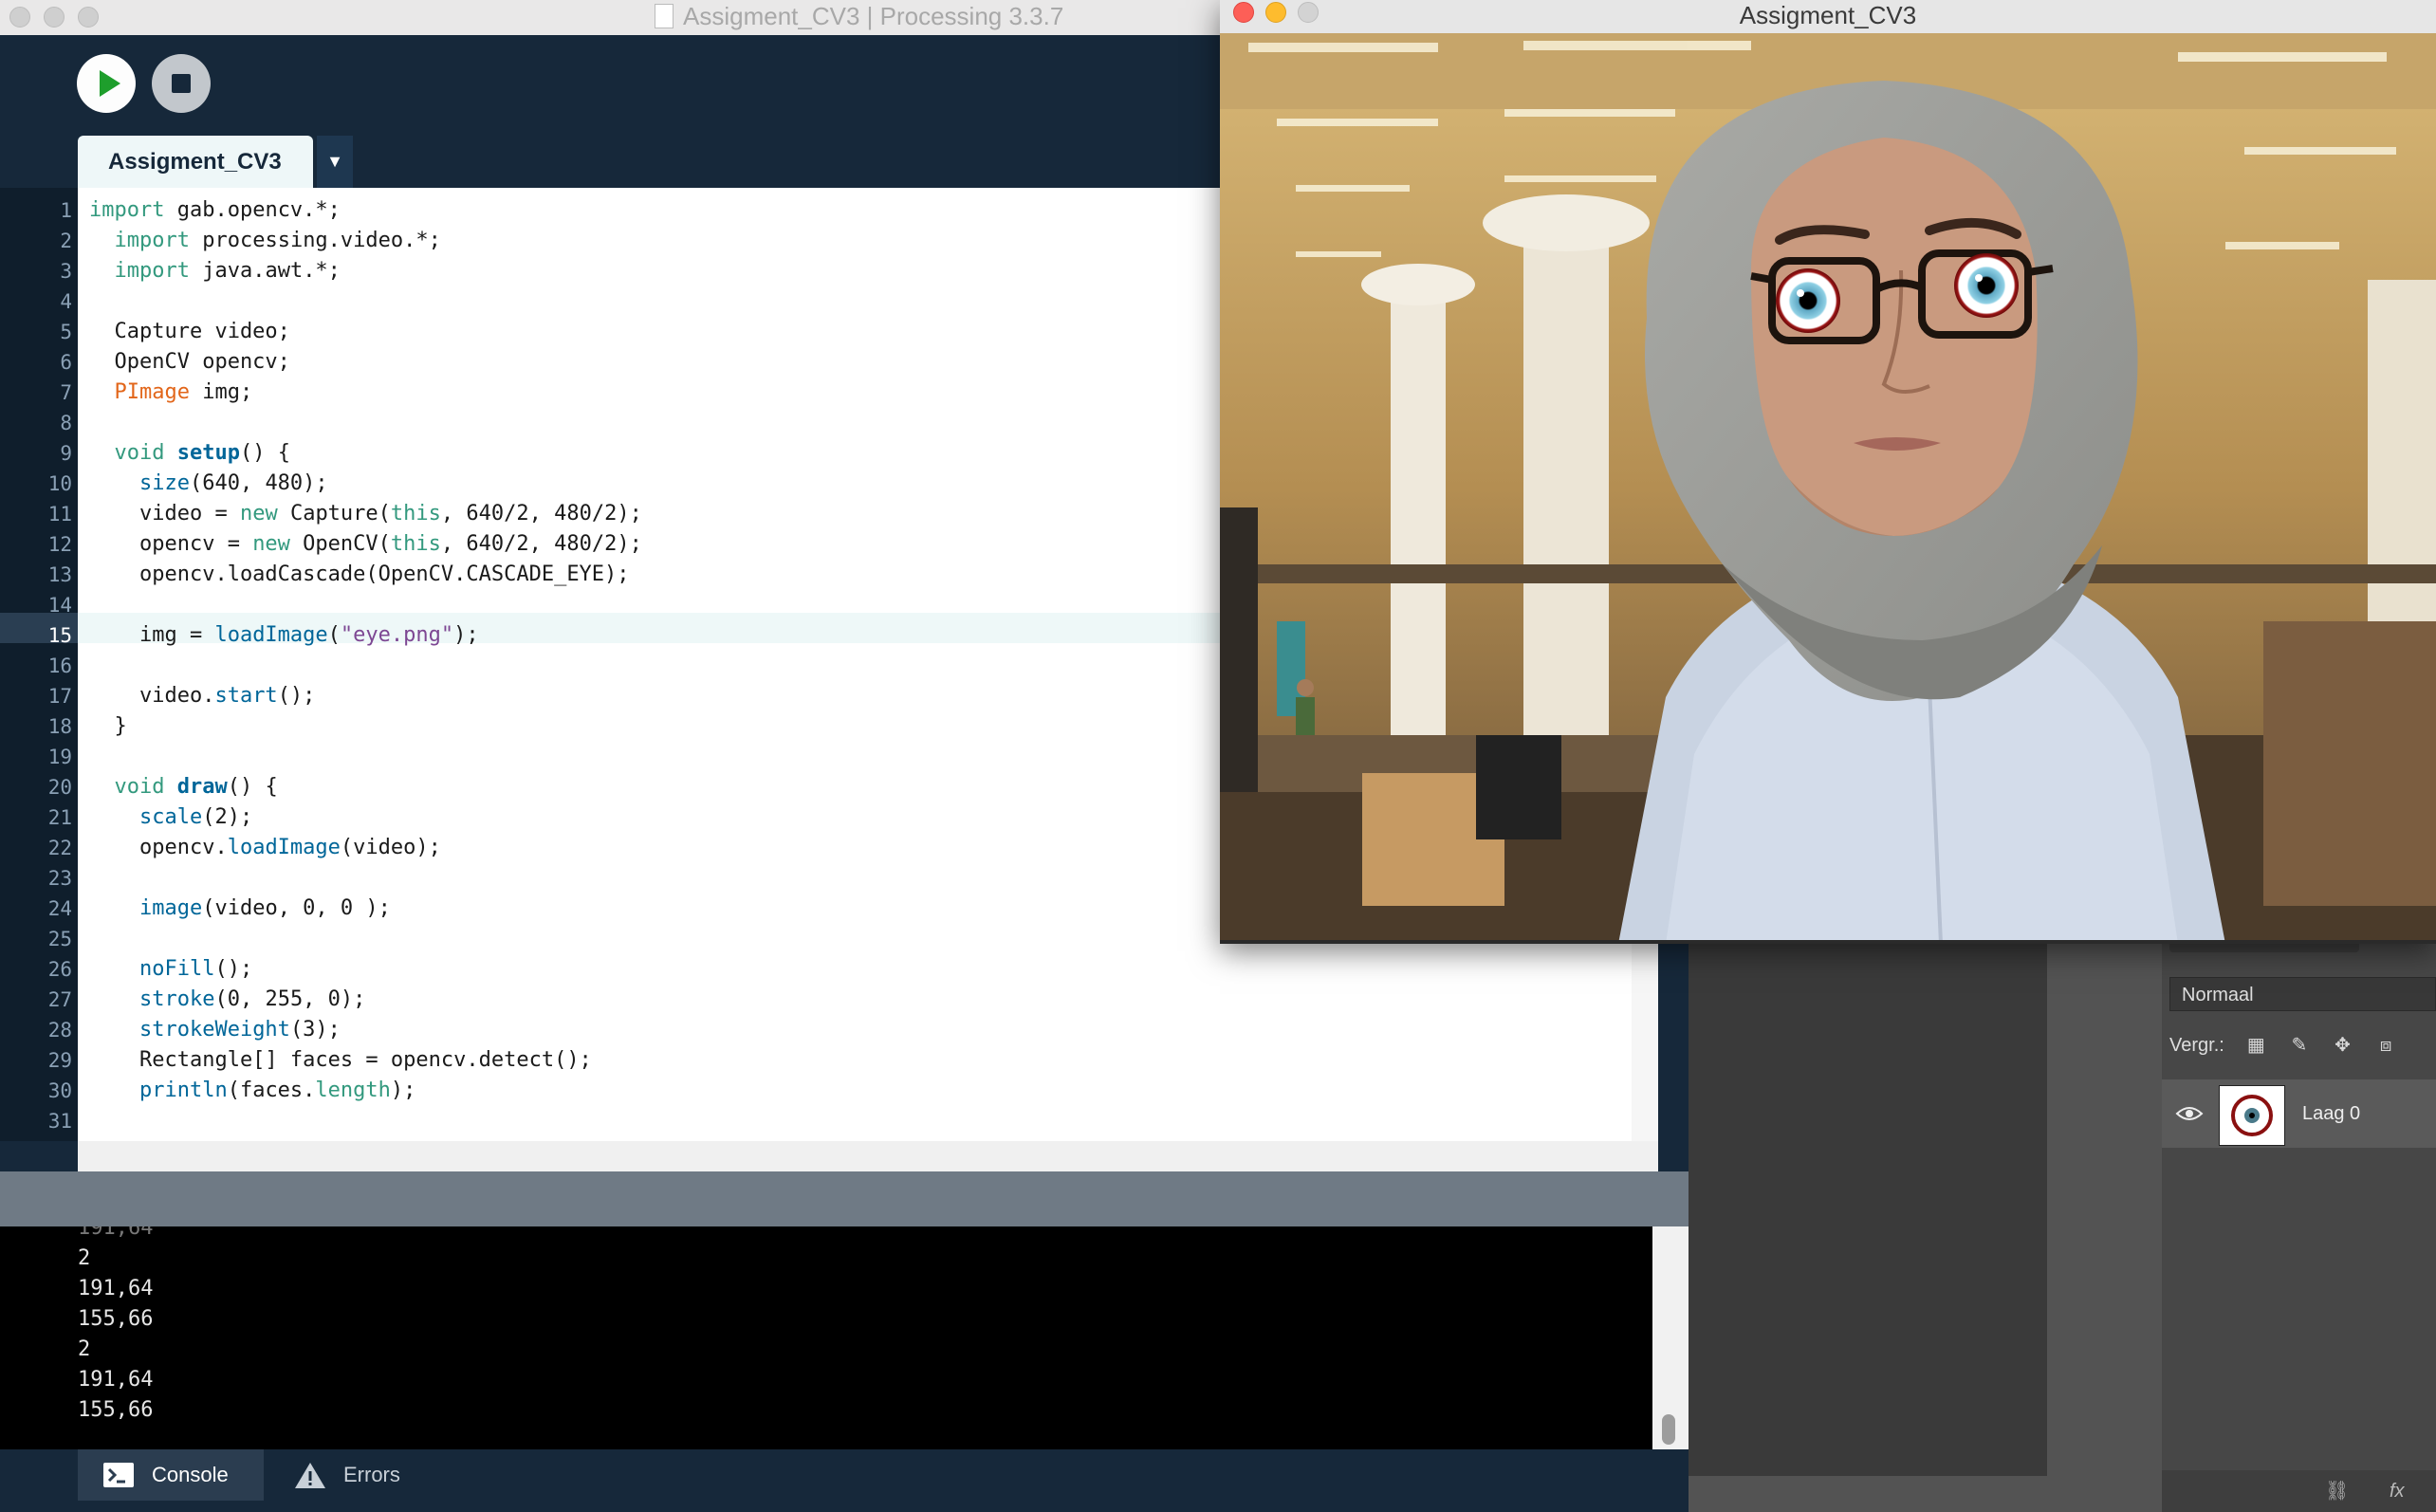  Describe the element at coordinates (66, 301) in the screenshot. I see `line-number: 4` at that location.